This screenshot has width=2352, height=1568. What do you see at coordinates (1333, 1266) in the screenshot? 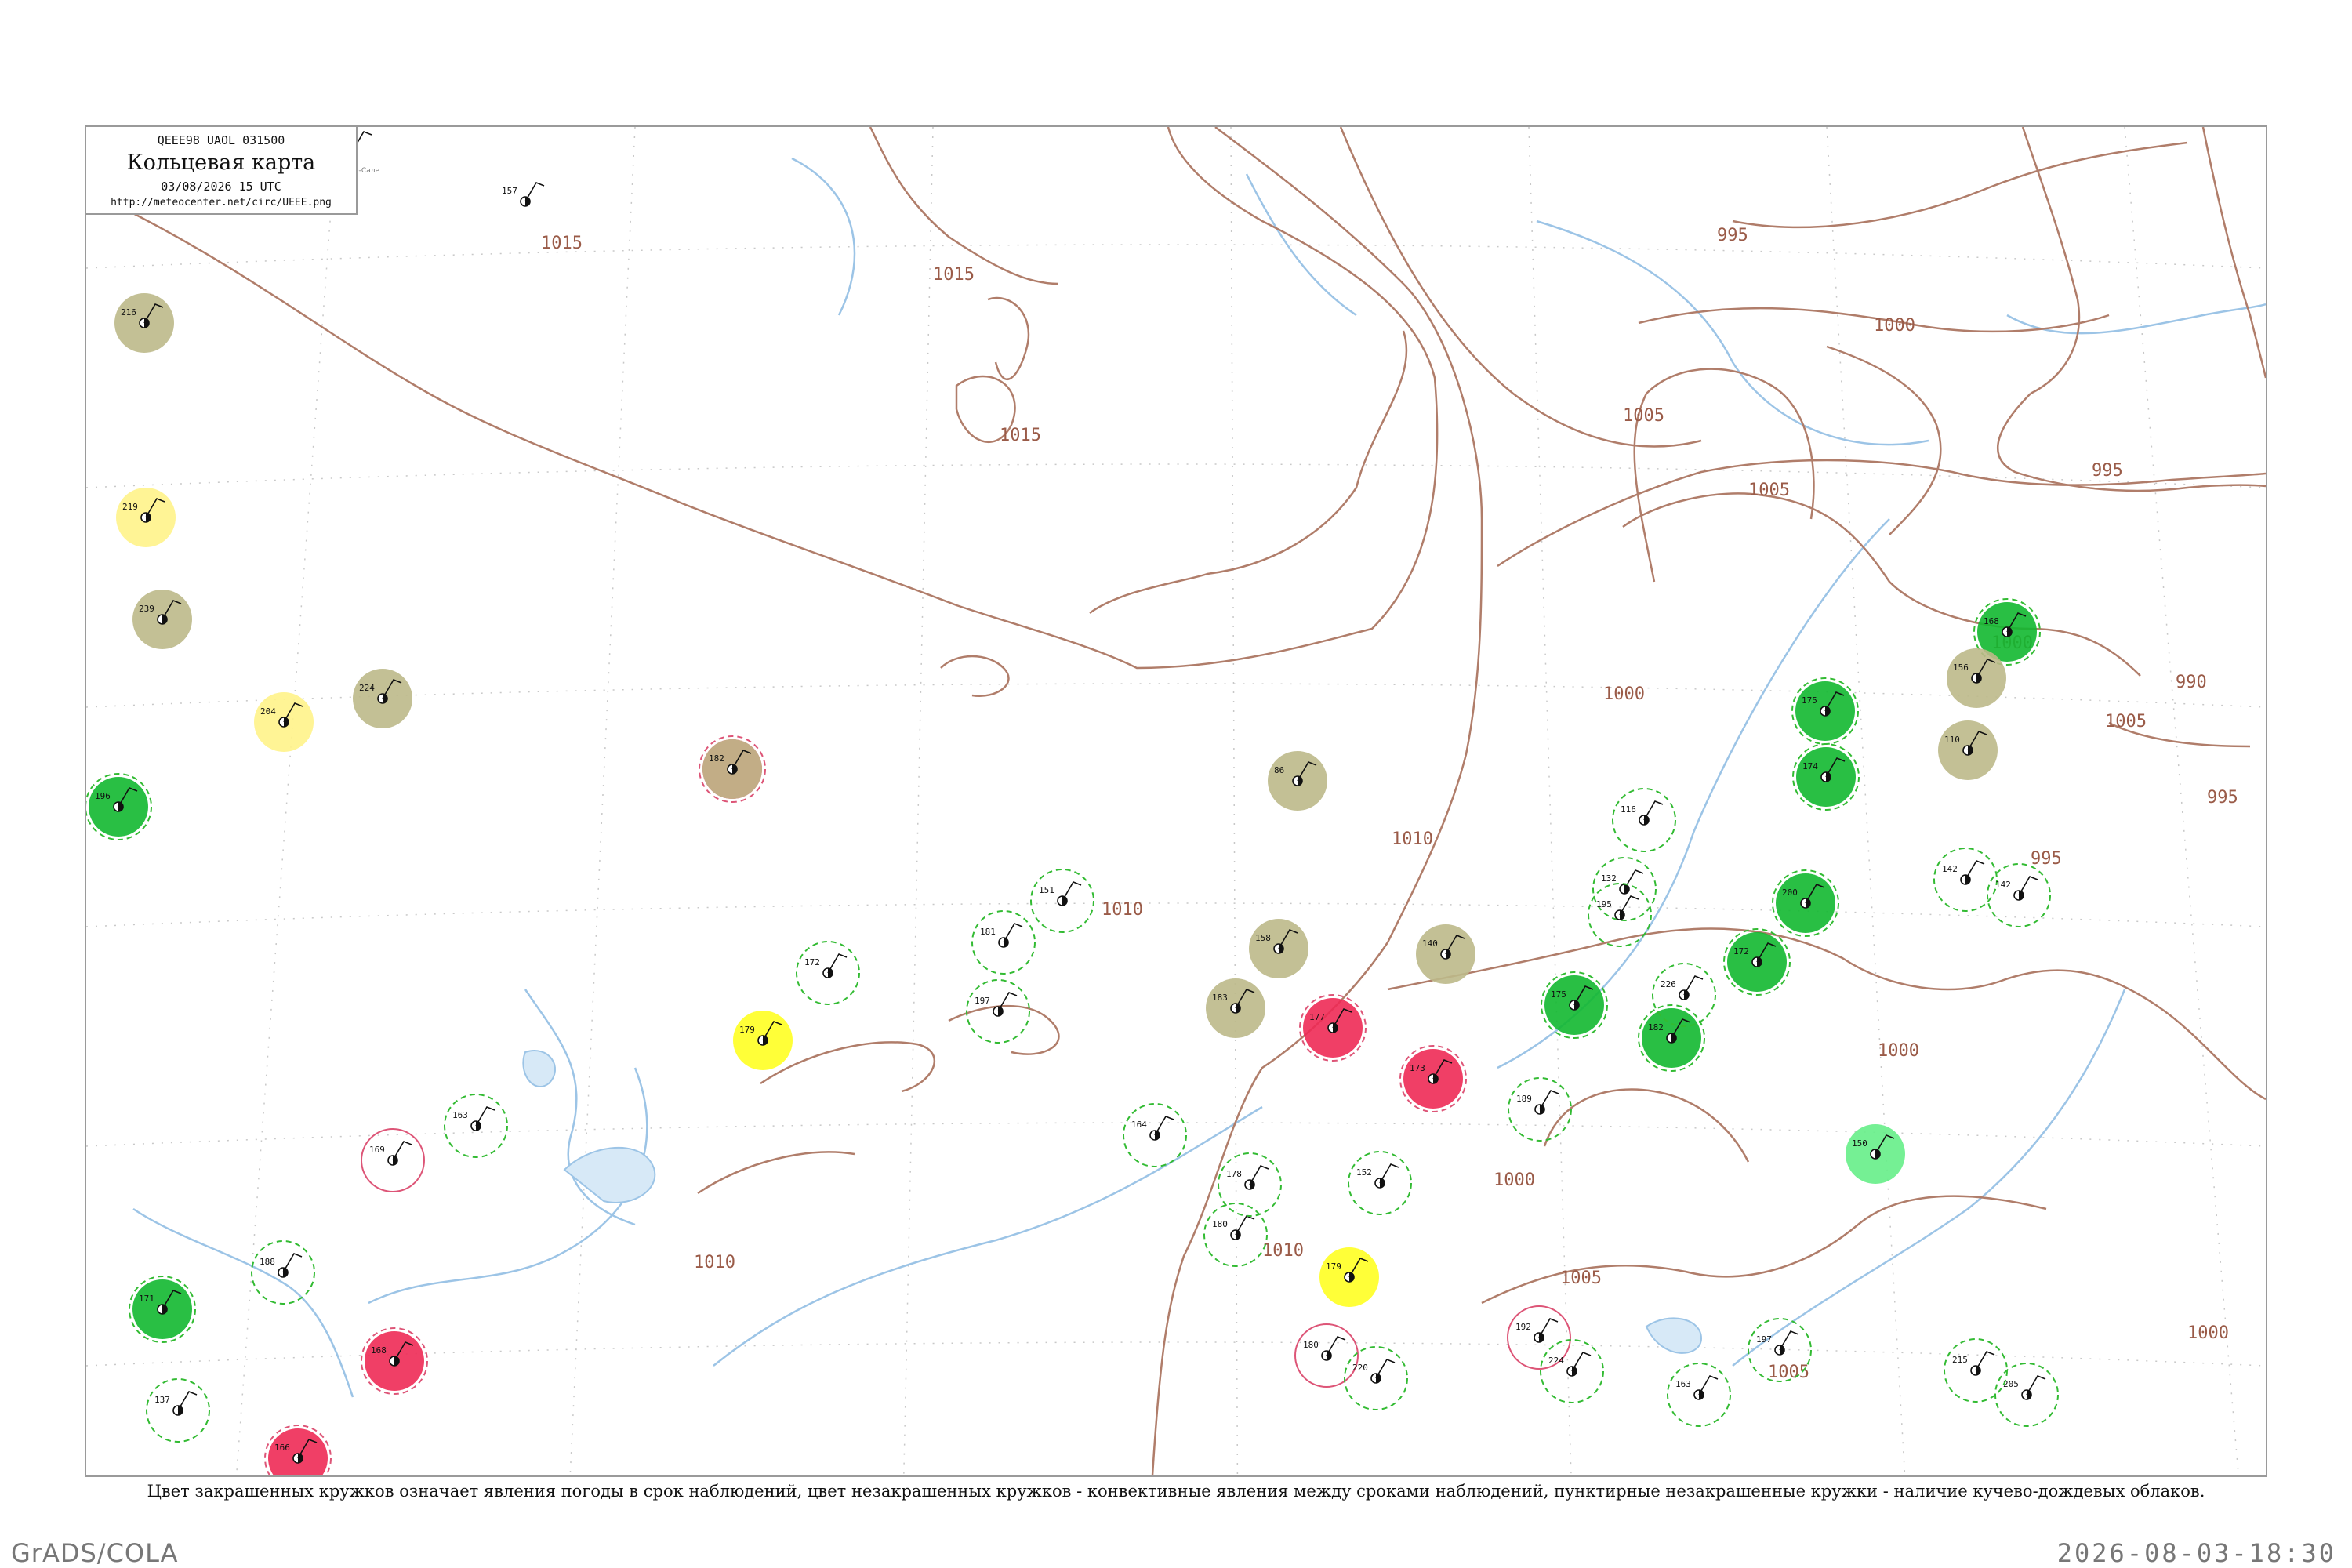
I see `station-pressure: 179` at bounding box center [1333, 1266].